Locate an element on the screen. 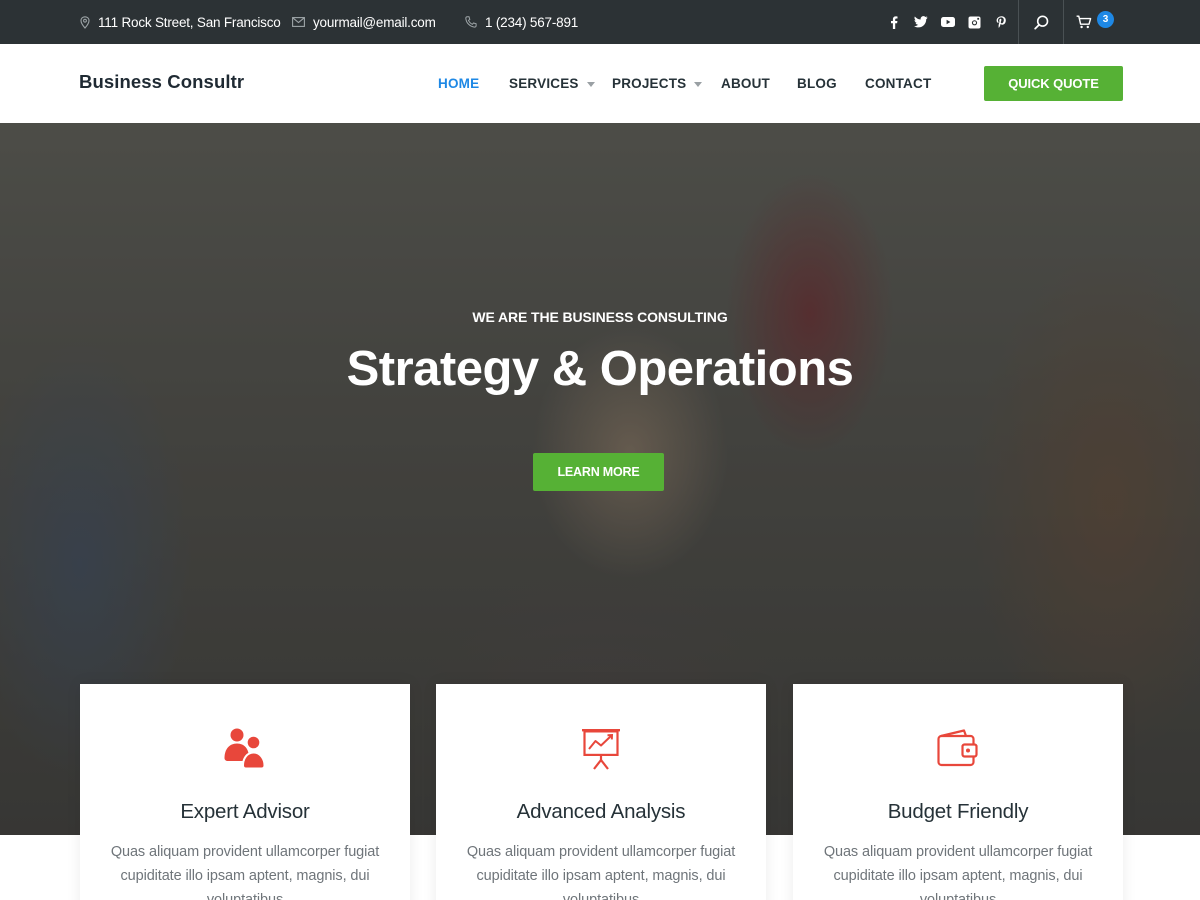 The width and height of the screenshot is (1200, 900). hero-subtitle: WE ARE THE BUSINESS CONSULTING is located at coordinates (600, 317).